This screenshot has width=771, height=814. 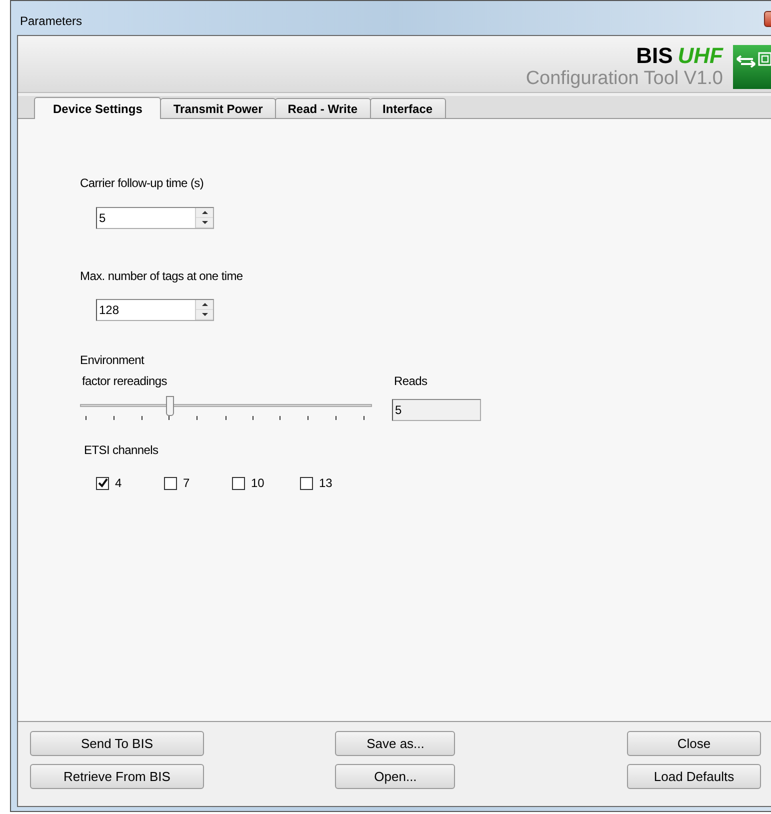 I want to click on checkbox-label: 4, so click(x=118, y=483).